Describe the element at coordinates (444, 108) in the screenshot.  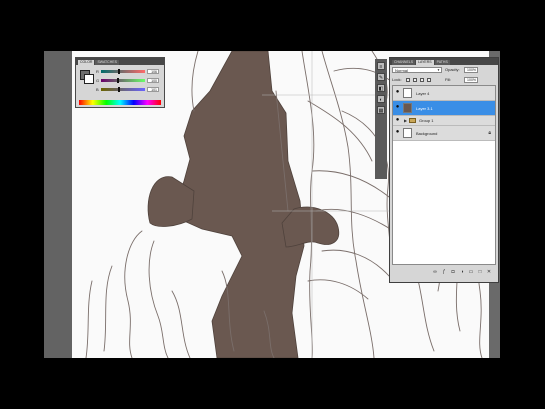
I see `layer-row: ● Layer 3.1` at that location.